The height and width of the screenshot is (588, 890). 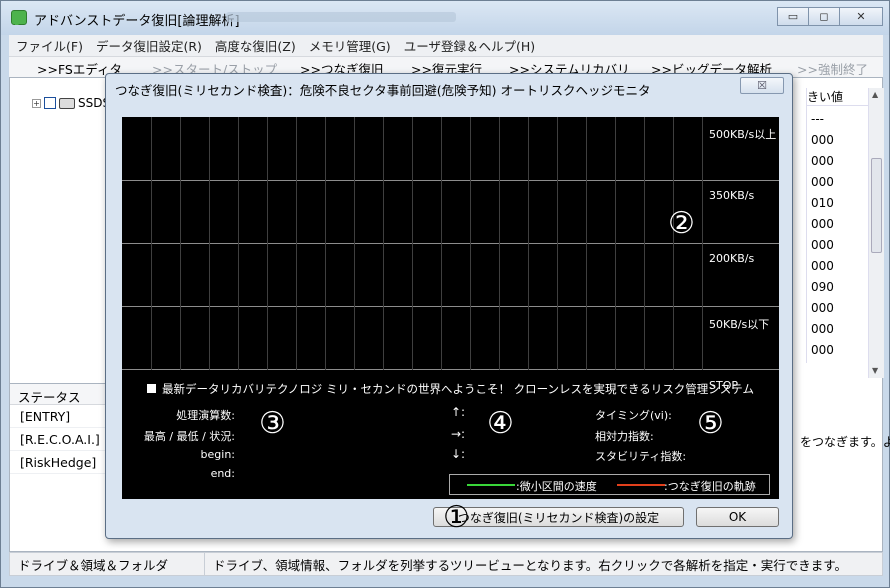 I want to click on marker-2: ②, so click(x=681, y=223).